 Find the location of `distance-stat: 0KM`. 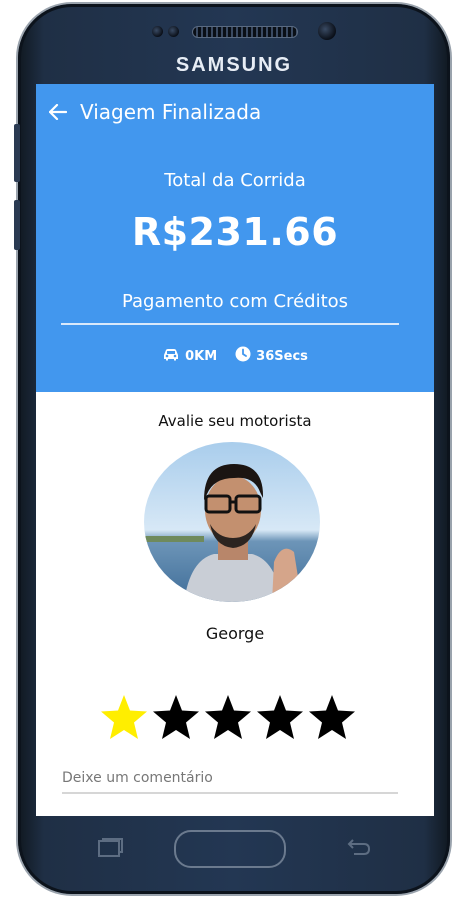

distance-stat: 0KM is located at coordinates (189, 356).